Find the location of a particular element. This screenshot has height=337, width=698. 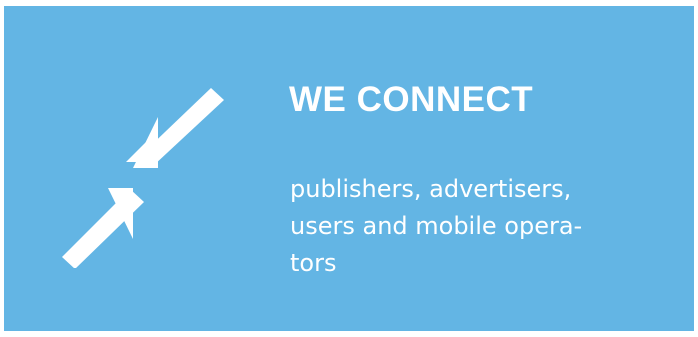

body-line: users and mobile opera- is located at coordinates (436, 226).